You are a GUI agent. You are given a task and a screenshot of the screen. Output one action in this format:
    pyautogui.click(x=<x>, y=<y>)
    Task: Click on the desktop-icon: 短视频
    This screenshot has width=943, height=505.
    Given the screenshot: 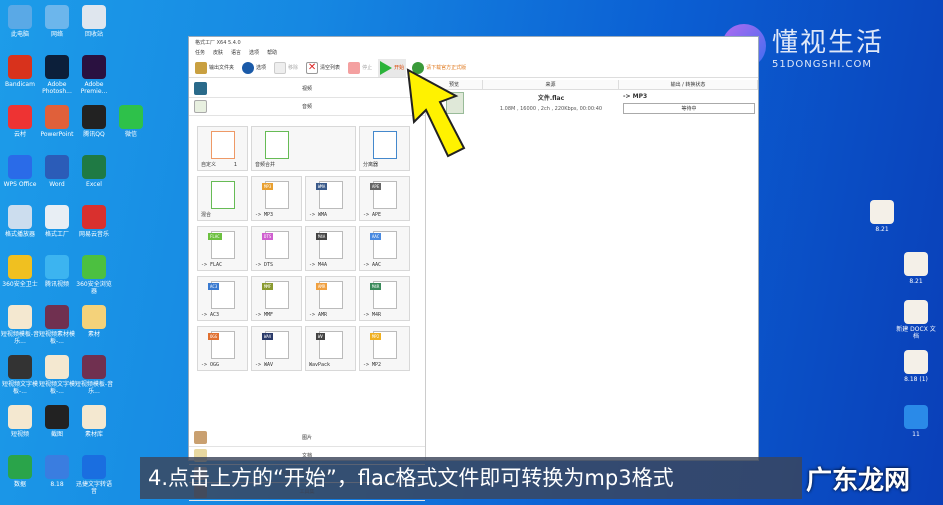 What is the action you would take?
    pyautogui.click(x=20, y=421)
    